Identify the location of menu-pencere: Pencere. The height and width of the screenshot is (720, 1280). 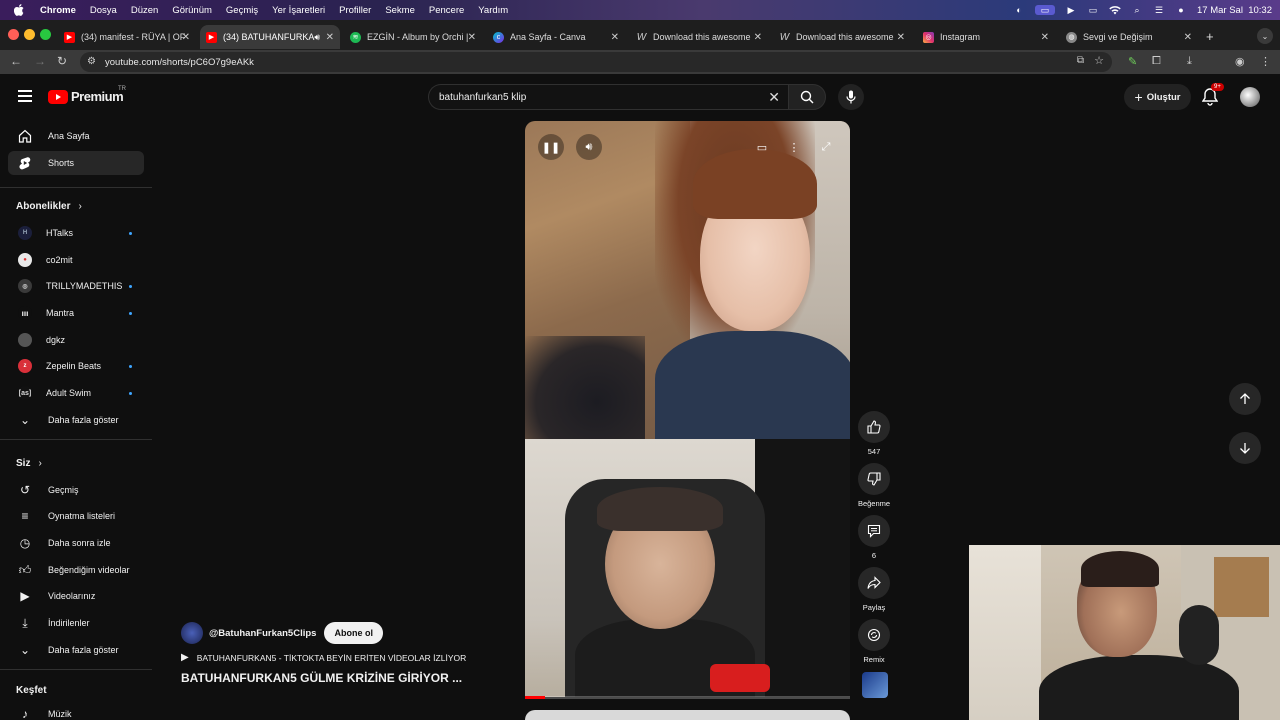
(446, 10).